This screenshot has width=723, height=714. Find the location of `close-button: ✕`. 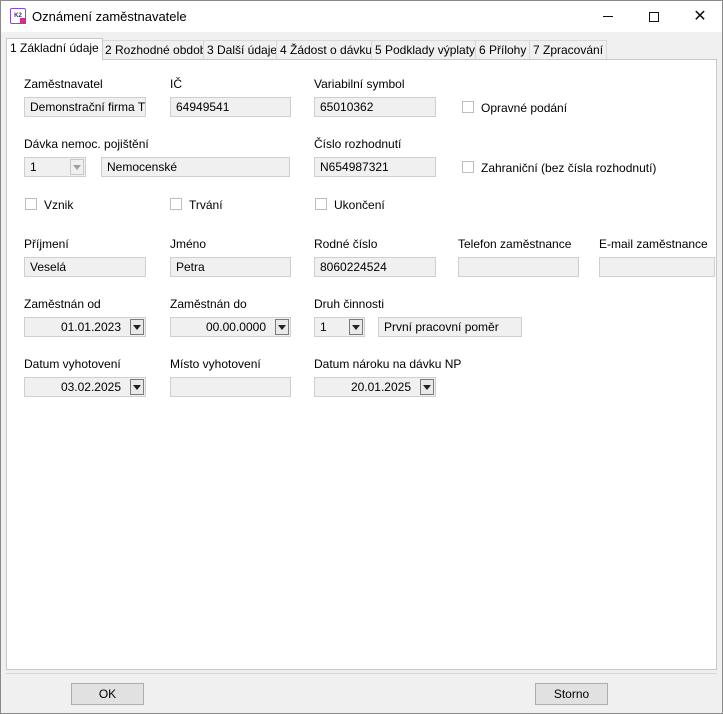

close-button: ✕ is located at coordinates (700, 16).